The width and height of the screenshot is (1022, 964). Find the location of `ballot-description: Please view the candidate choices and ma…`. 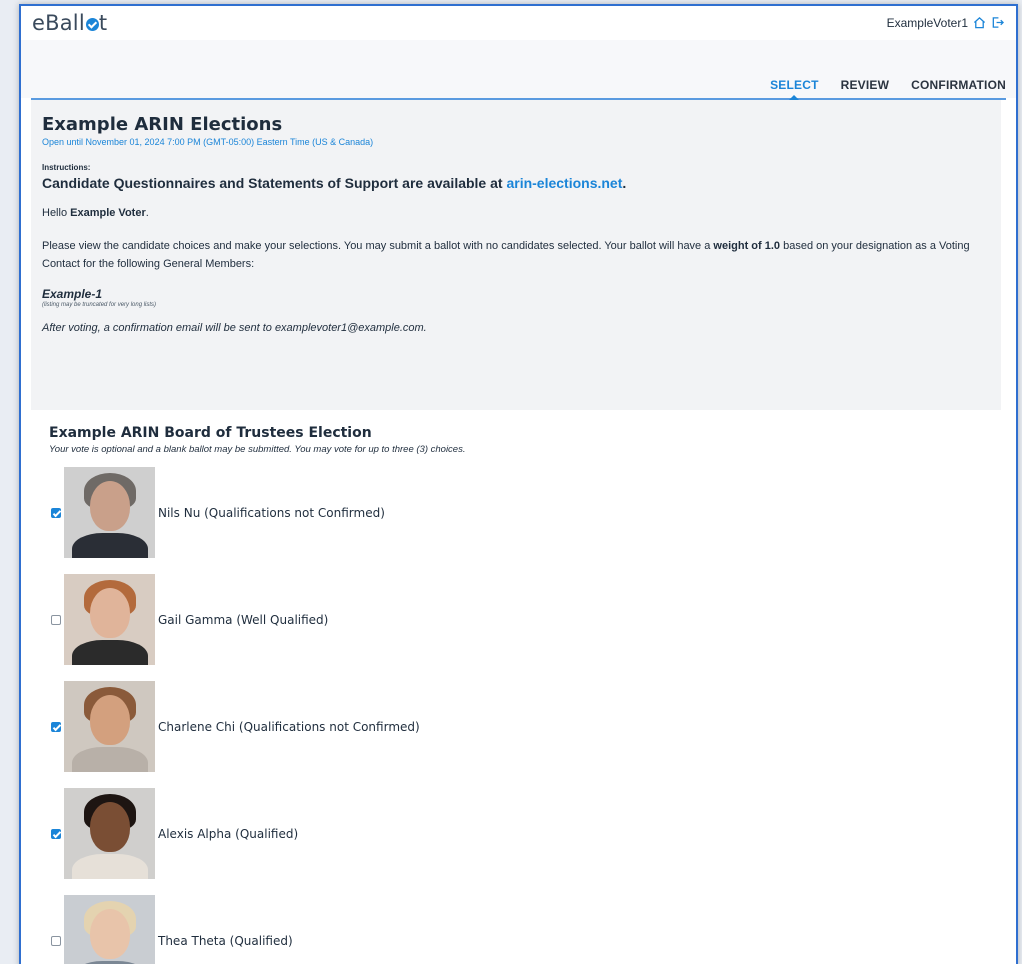

ballot-description: Please view the candidate choices and ma… is located at coordinates (506, 255).